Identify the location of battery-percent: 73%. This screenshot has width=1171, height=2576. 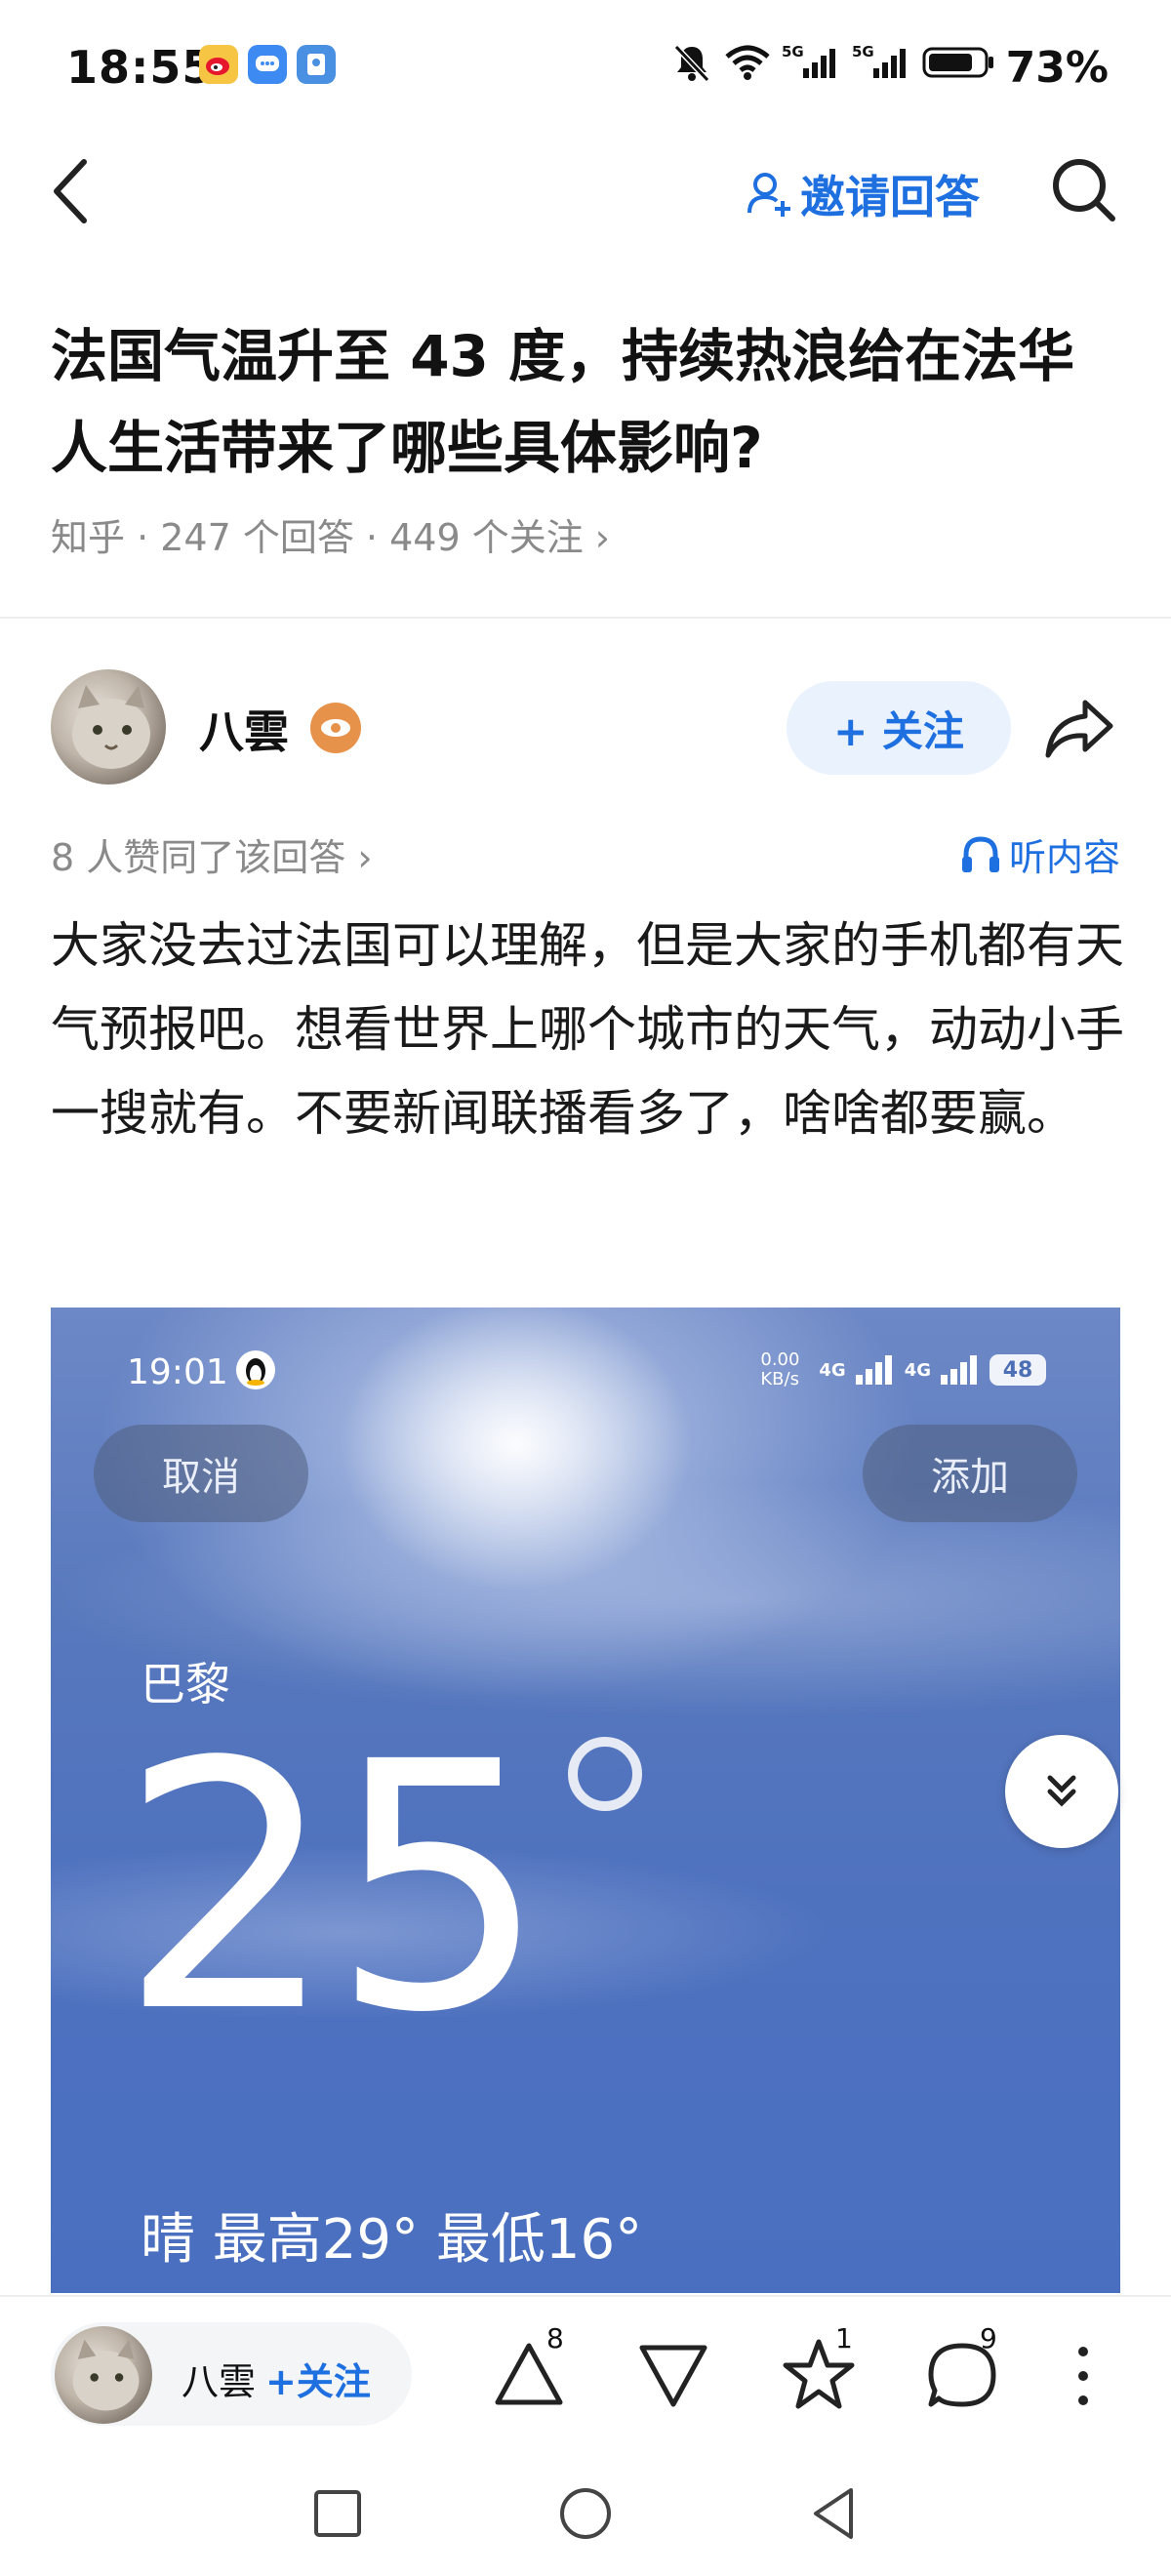
(1057, 68).